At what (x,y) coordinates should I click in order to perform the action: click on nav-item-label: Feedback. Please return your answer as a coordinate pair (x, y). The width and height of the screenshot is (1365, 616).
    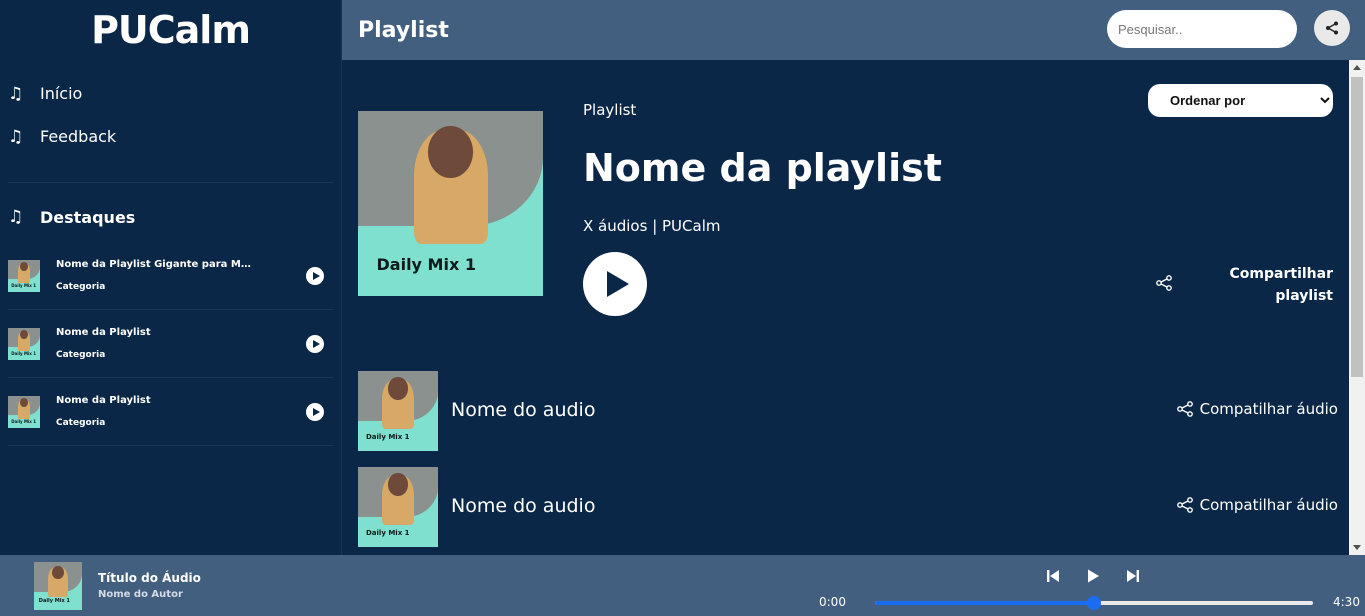
    Looking at the image, I should click on (78, 136).